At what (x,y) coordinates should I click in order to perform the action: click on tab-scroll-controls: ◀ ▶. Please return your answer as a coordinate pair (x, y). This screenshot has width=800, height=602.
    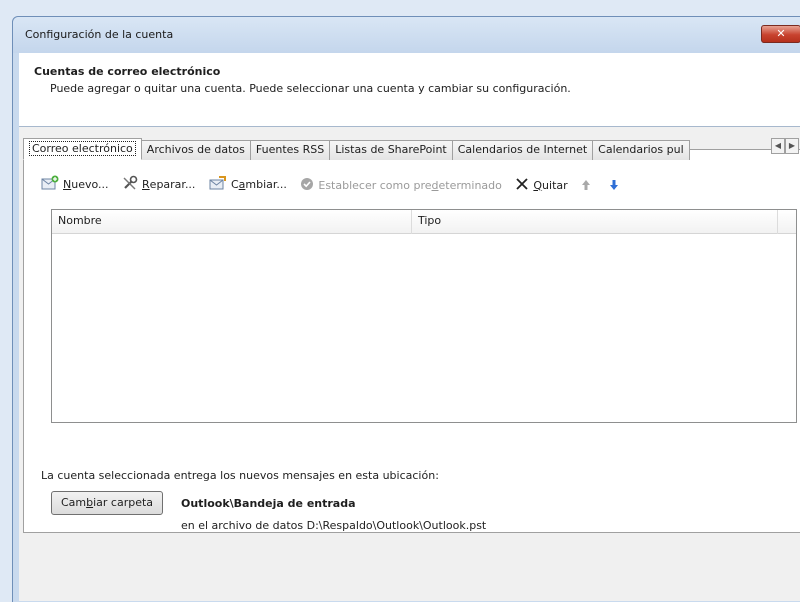
    Looking at the image, I should click on (785, 147).